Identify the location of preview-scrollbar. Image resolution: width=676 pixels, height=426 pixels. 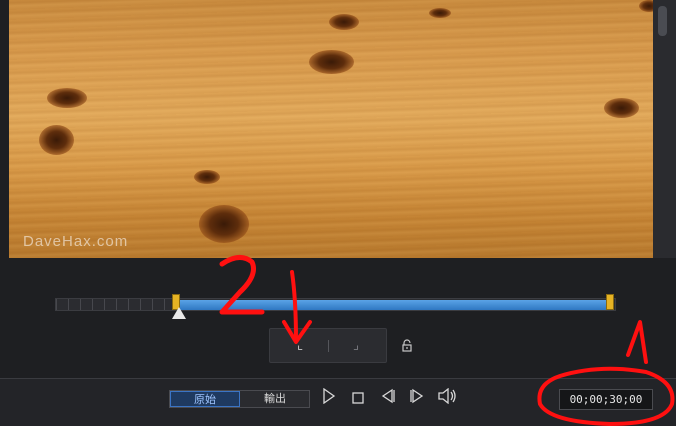
(664, 129).